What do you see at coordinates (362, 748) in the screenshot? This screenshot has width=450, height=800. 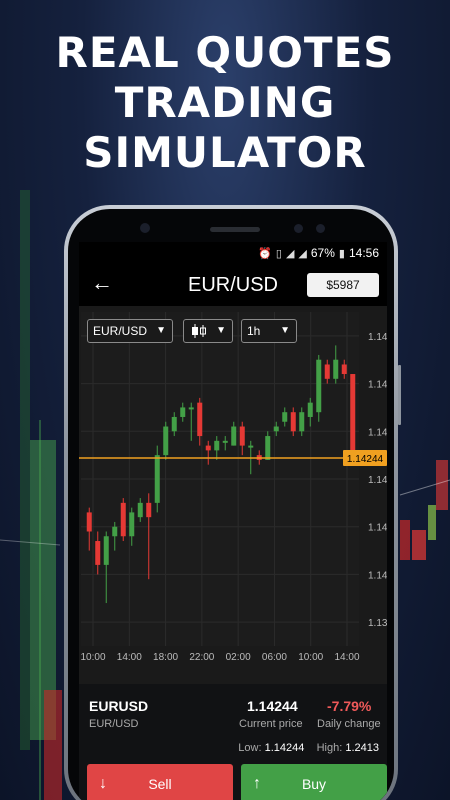 I see `high-value: 1.2413` at bounding box center [362, 748].